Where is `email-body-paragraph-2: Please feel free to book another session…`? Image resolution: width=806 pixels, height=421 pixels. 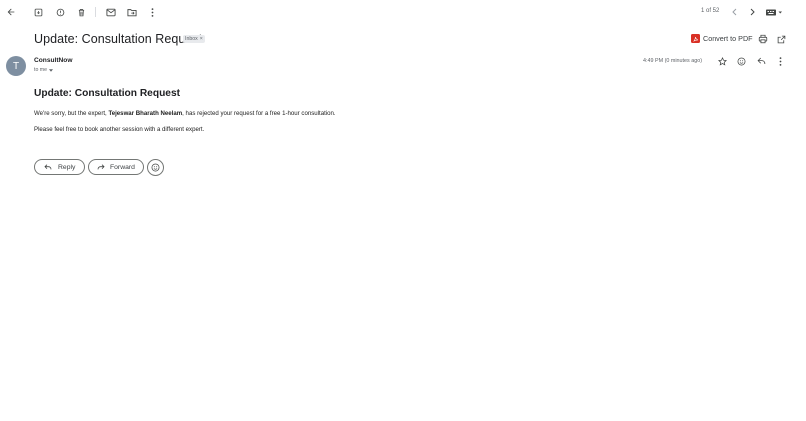 email-body-paragraph-2: Please feel free to book another session… is located at coordinates (119, 129).